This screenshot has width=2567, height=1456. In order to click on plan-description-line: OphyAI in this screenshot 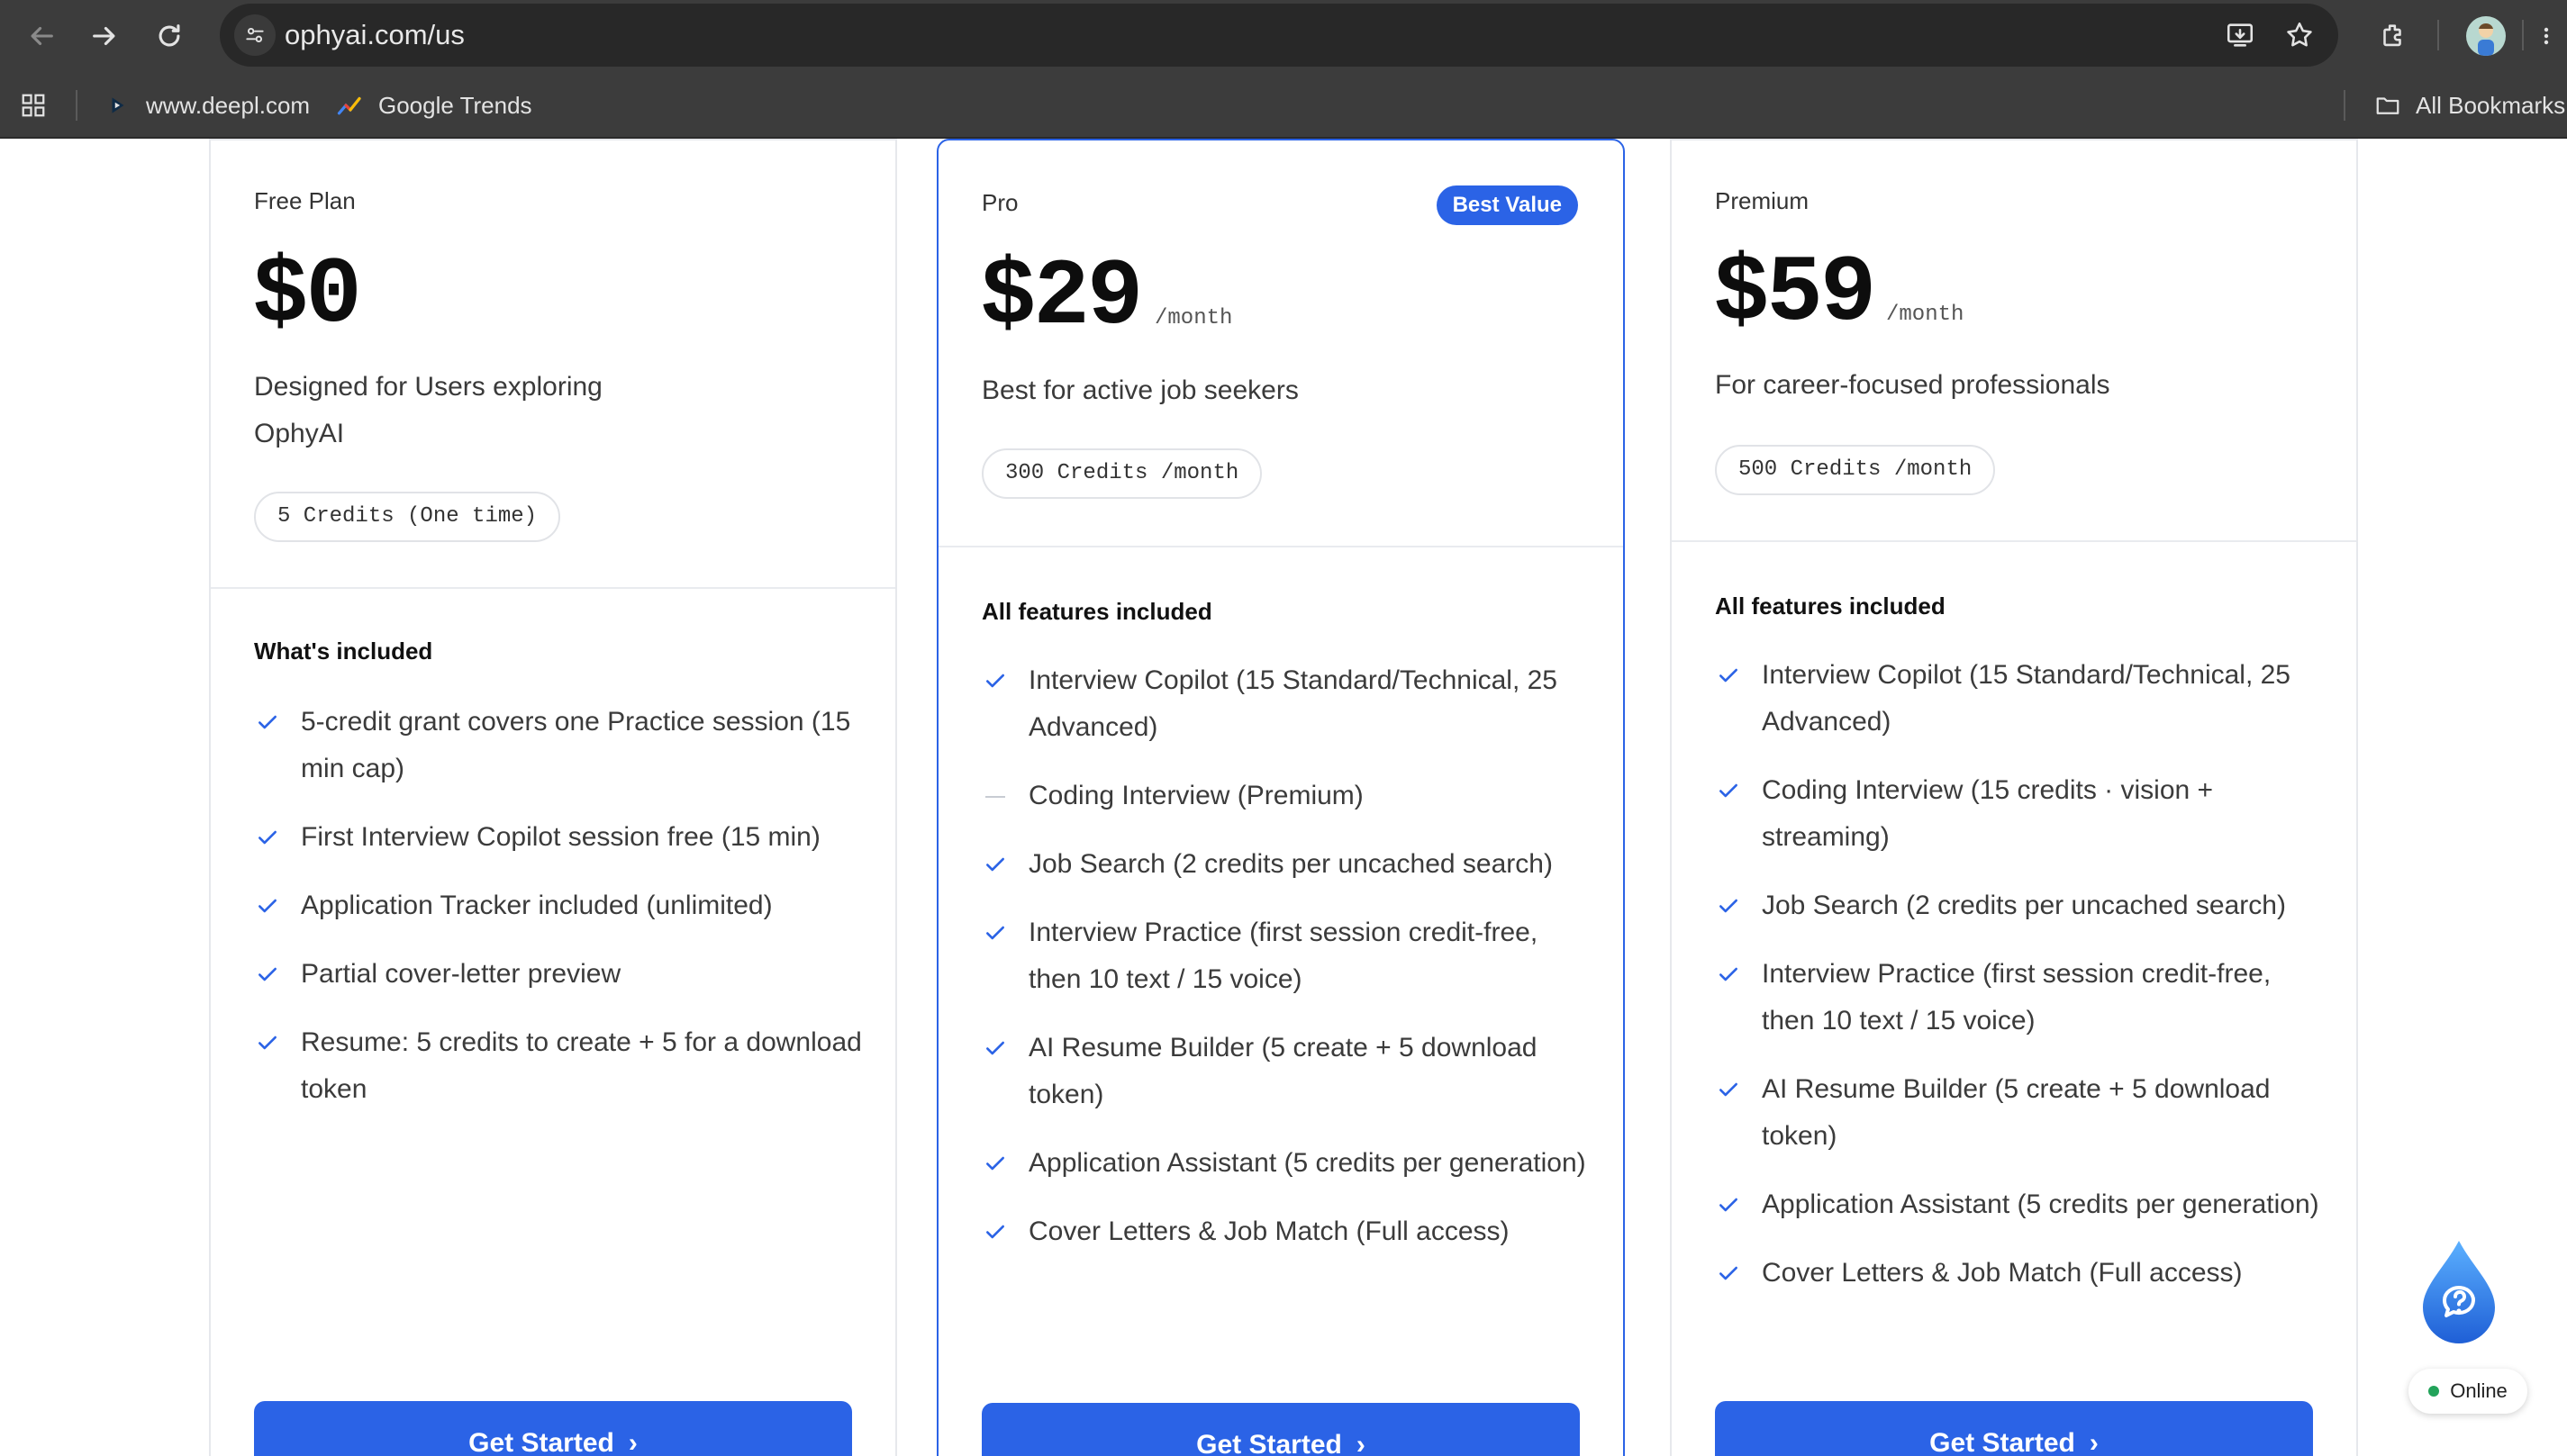, I will do `click(299, 434)`.